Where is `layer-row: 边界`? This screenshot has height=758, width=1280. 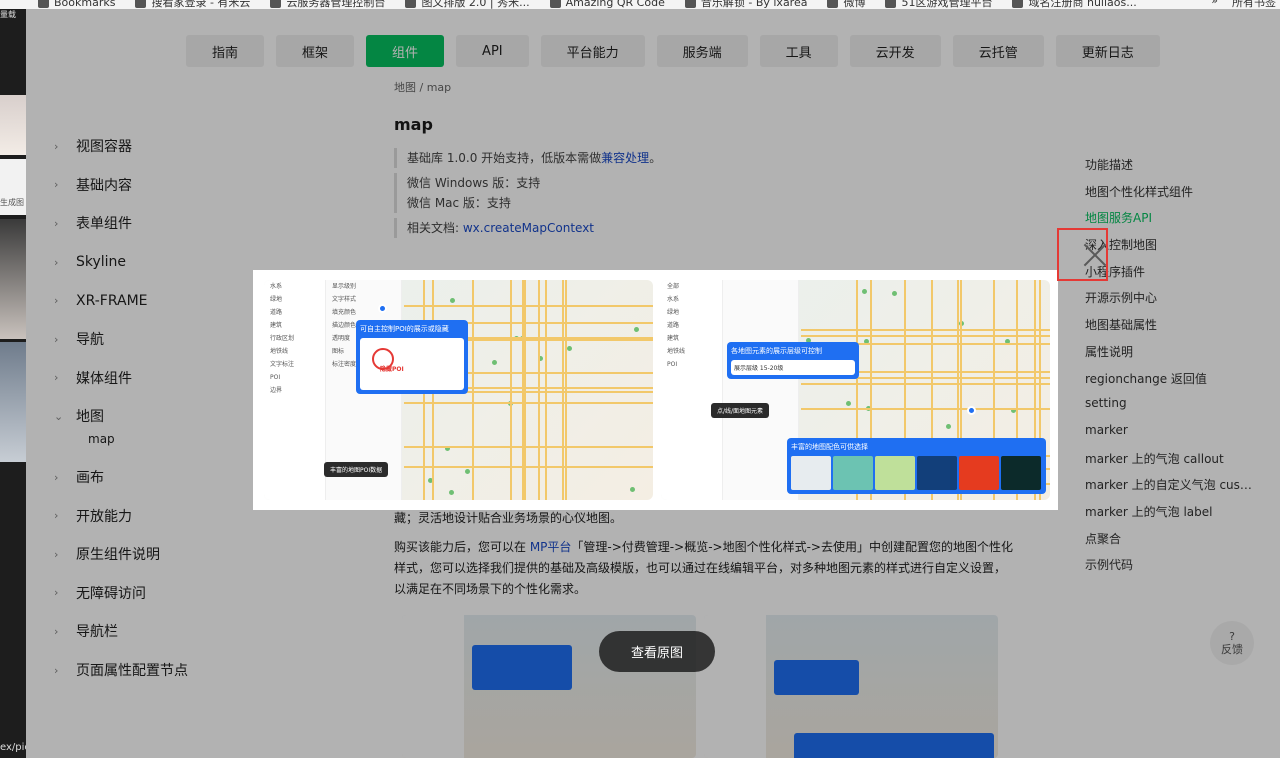
layer-row: 边界 is located at coordinates (276, 390).